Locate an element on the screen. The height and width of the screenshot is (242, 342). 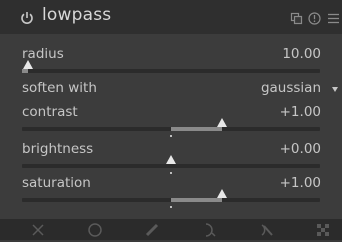
brightness-slider-marker is located at coordinates (171, 159).